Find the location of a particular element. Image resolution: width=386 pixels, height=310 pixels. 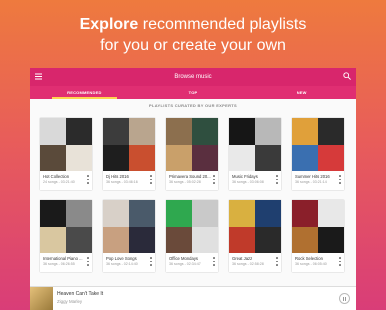

playlist-meta: 24 songs - 03:21:40 is located at coordinates (59, 182).